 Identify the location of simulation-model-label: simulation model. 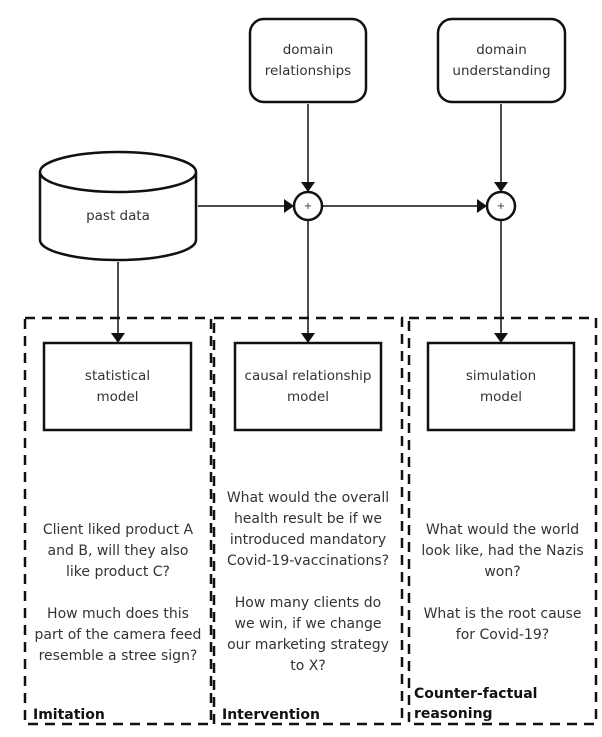
(501, 386).